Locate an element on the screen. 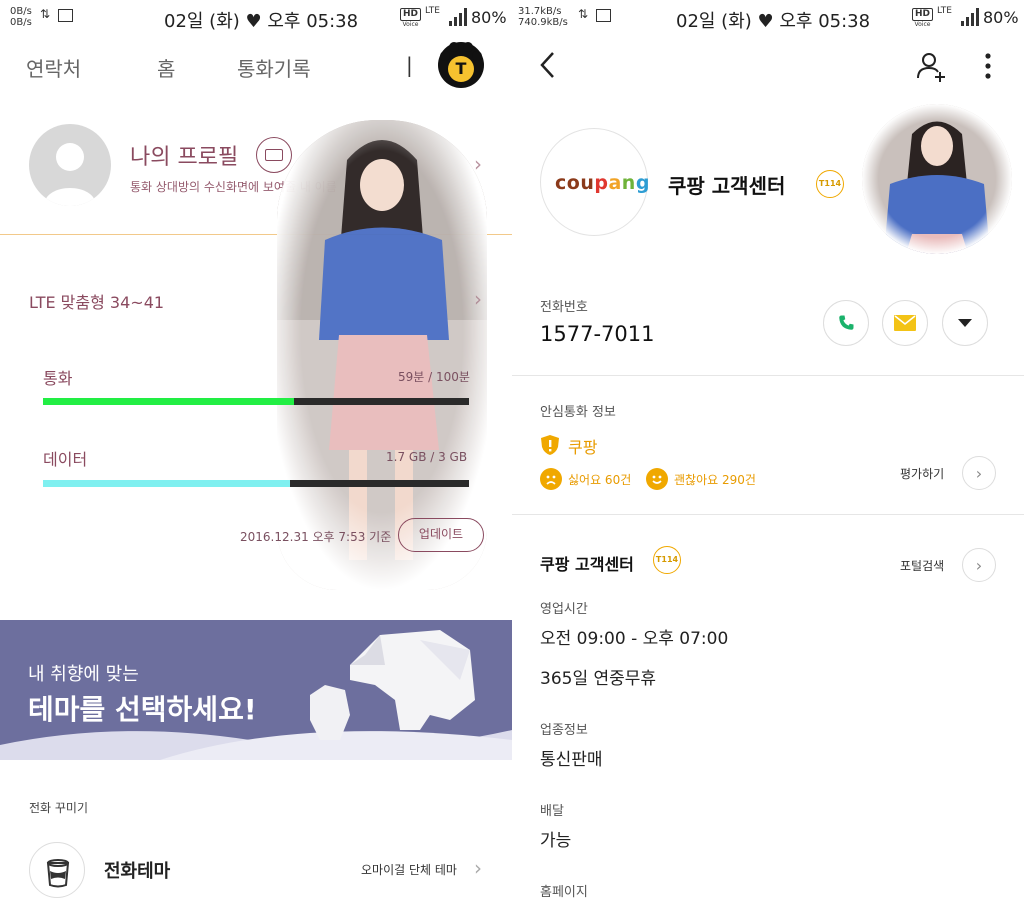 The image size is (1024, 911). network-speed: 31.7kB/s 740.9kB/s is located at coordinates (543, 17).